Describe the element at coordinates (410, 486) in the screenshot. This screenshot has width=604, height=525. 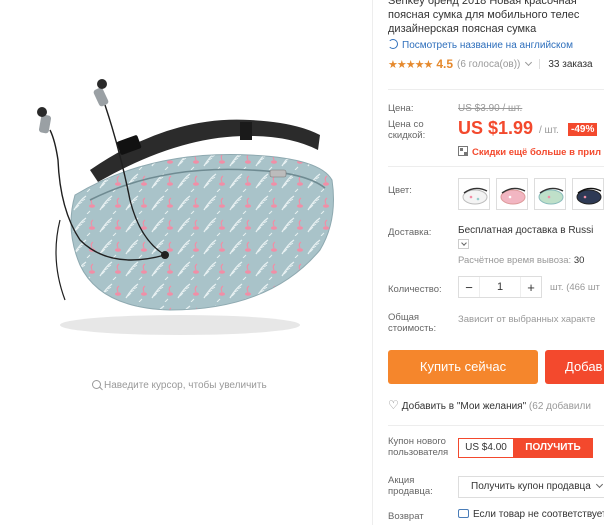
I see `seller-promo-label: Акция продавца:` at that location.